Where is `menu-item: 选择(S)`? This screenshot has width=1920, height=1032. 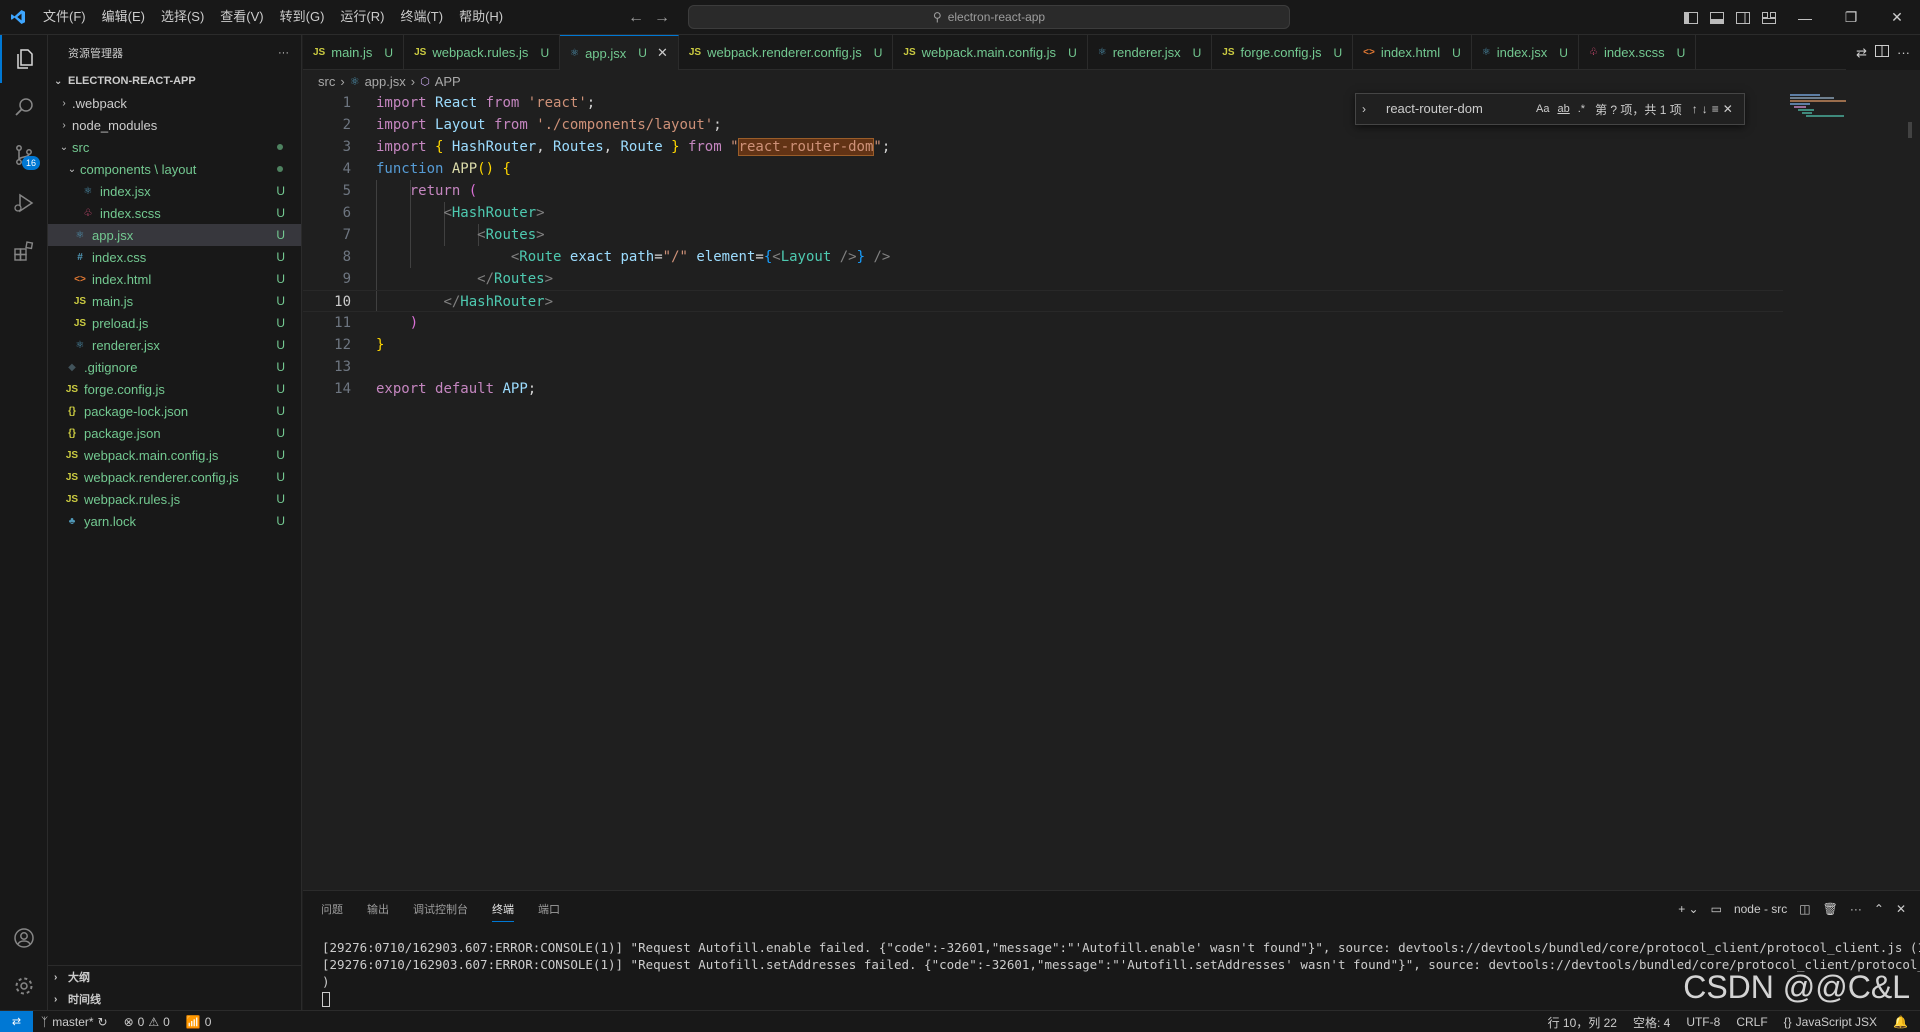
menu-item: 选择(S) is located at coordinates (182, 17).